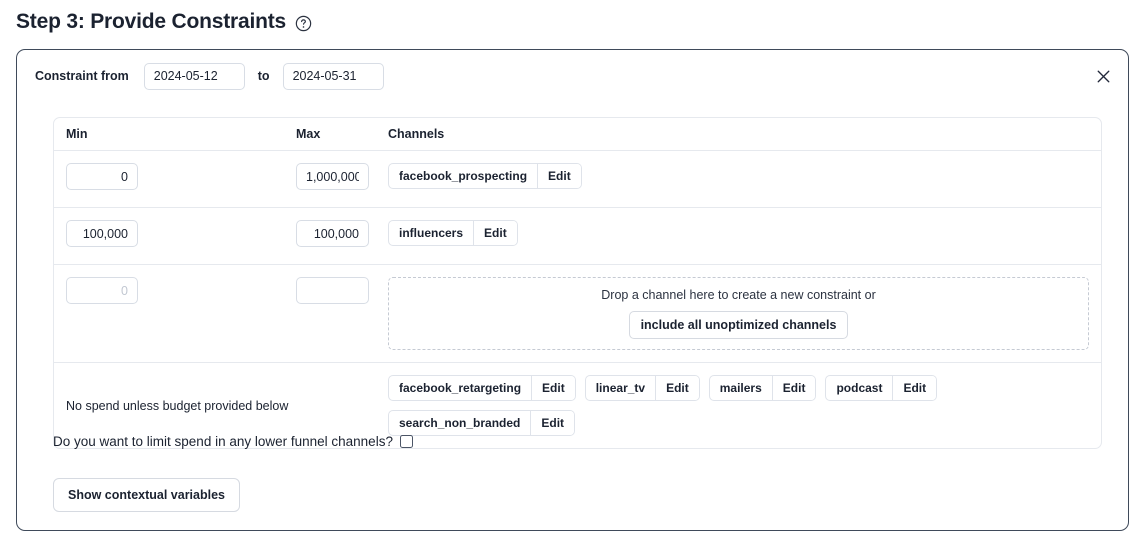 This screenshot has height=544, width=1145. Describe the element at coordinates (333, 76) in the screenshot. I see `constraint-to-input` at that location.